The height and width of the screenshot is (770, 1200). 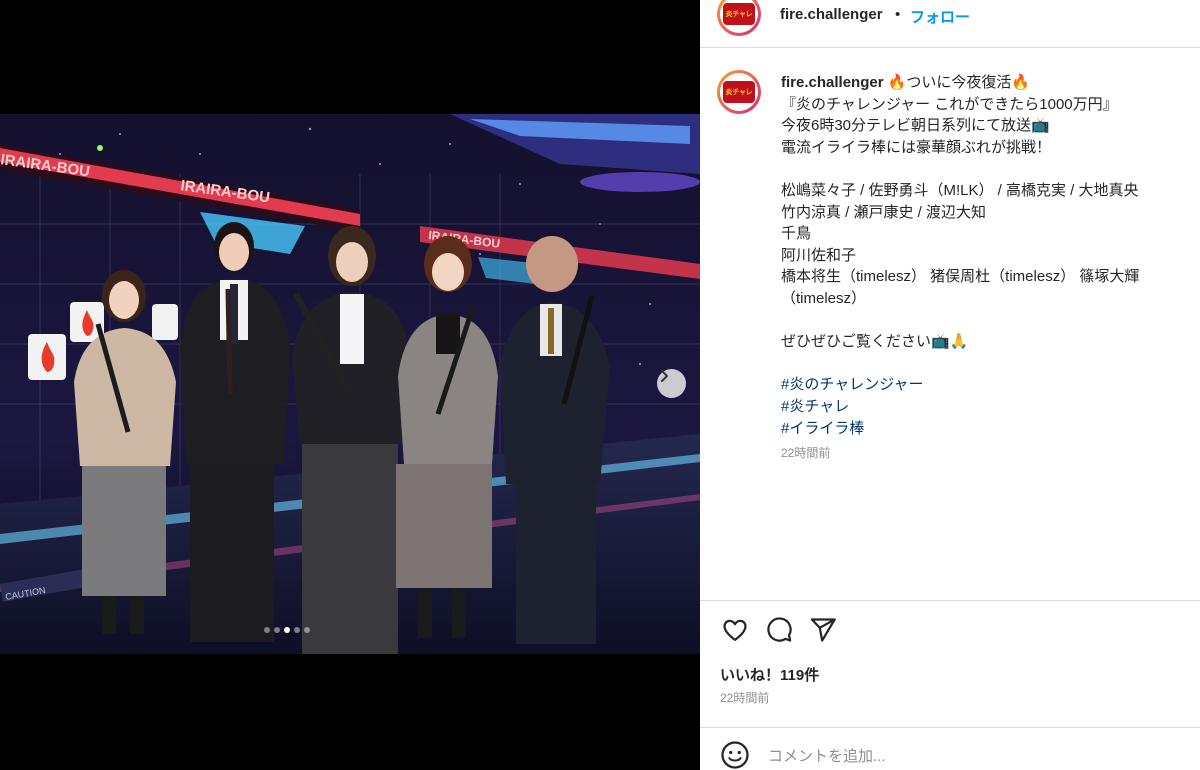 I want to click on actions-divider, so click(x=950, y=600).